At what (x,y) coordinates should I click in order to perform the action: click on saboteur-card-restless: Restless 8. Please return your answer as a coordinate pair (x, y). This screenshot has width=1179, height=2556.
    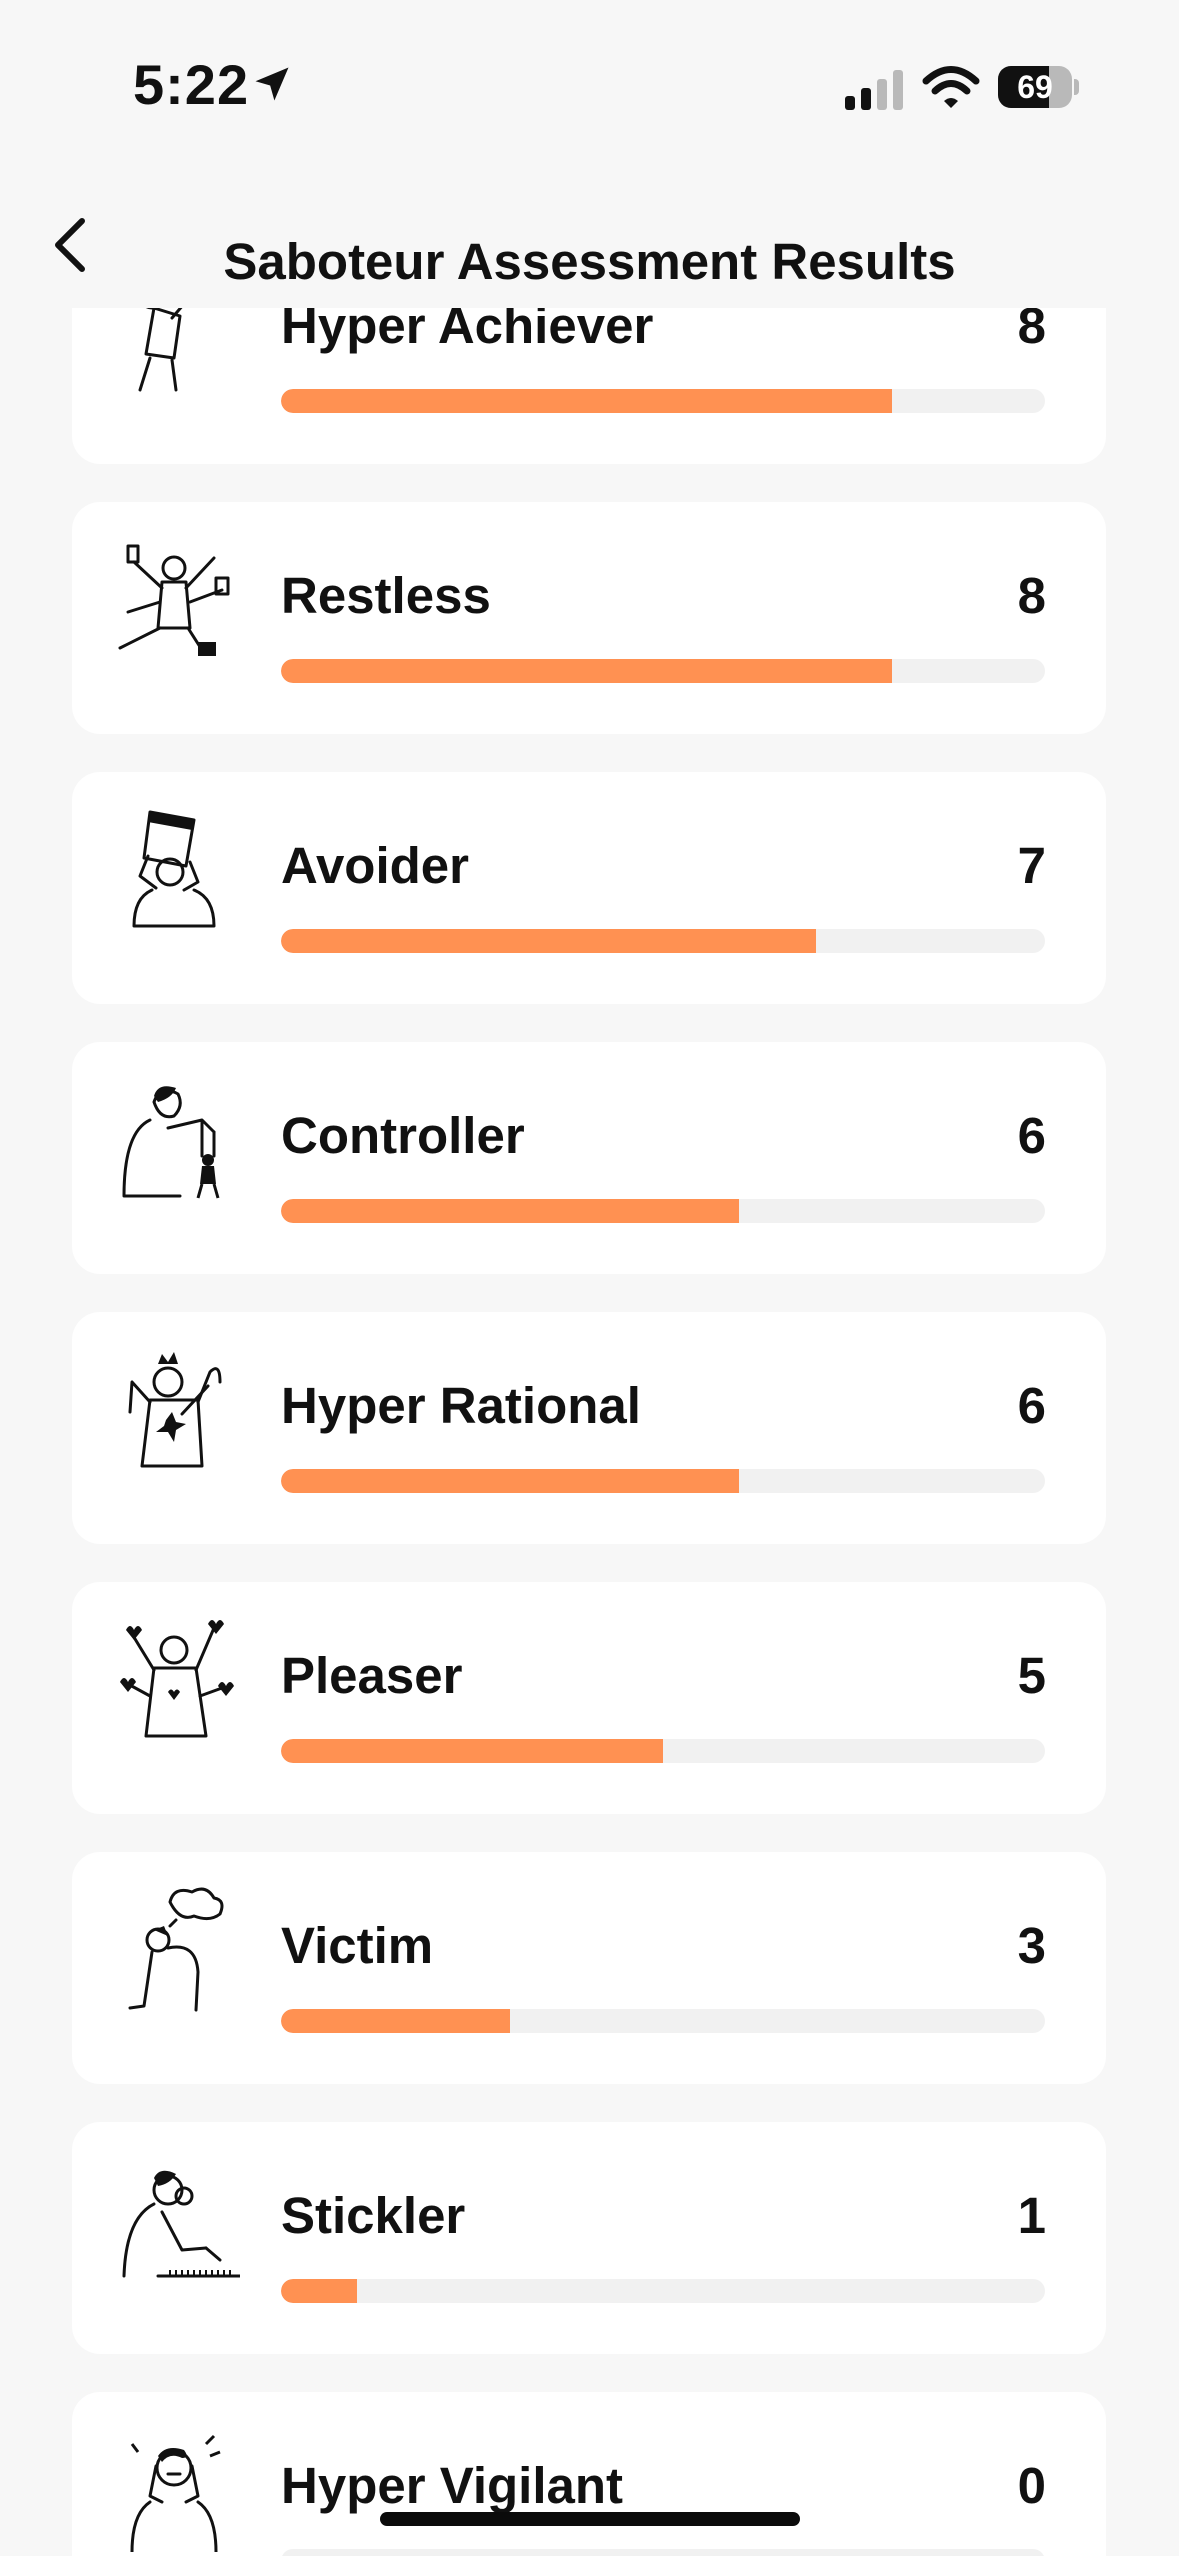
    Looking at the image, I should click on (589, 618).